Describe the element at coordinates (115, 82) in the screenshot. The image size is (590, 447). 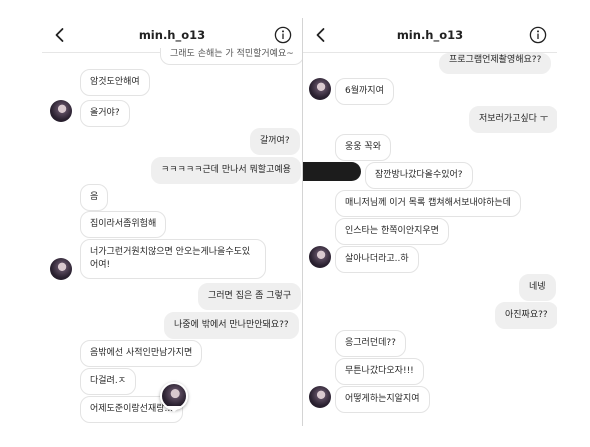
I see `message-bubble: 암것도안해여` at that location.